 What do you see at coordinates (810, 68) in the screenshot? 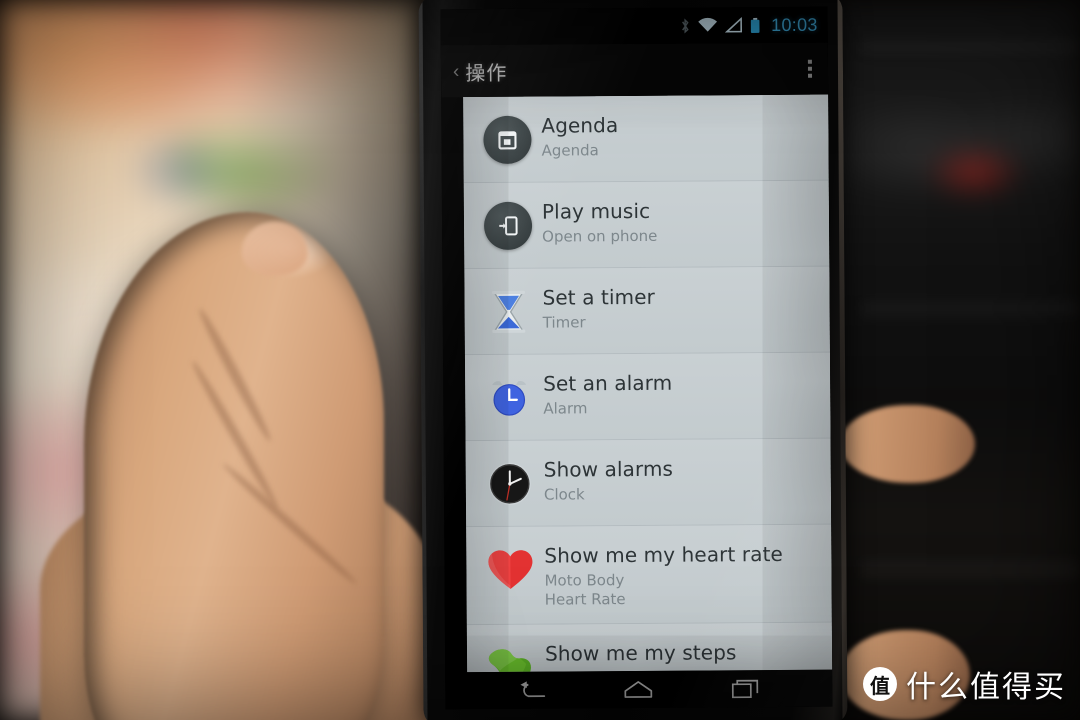
I see `overflow-menu-icon` at bounding box center [810, 68].